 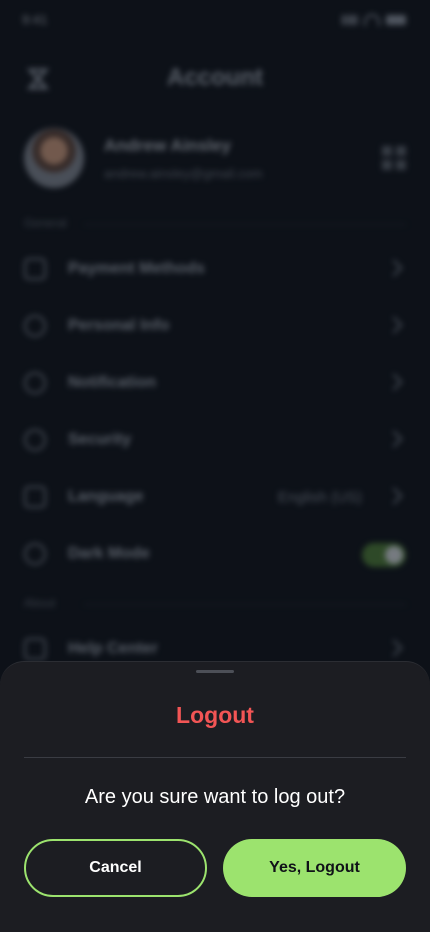 I want to click on dialog-message: Are you sure want to log out?, so click(x=215, y=797).